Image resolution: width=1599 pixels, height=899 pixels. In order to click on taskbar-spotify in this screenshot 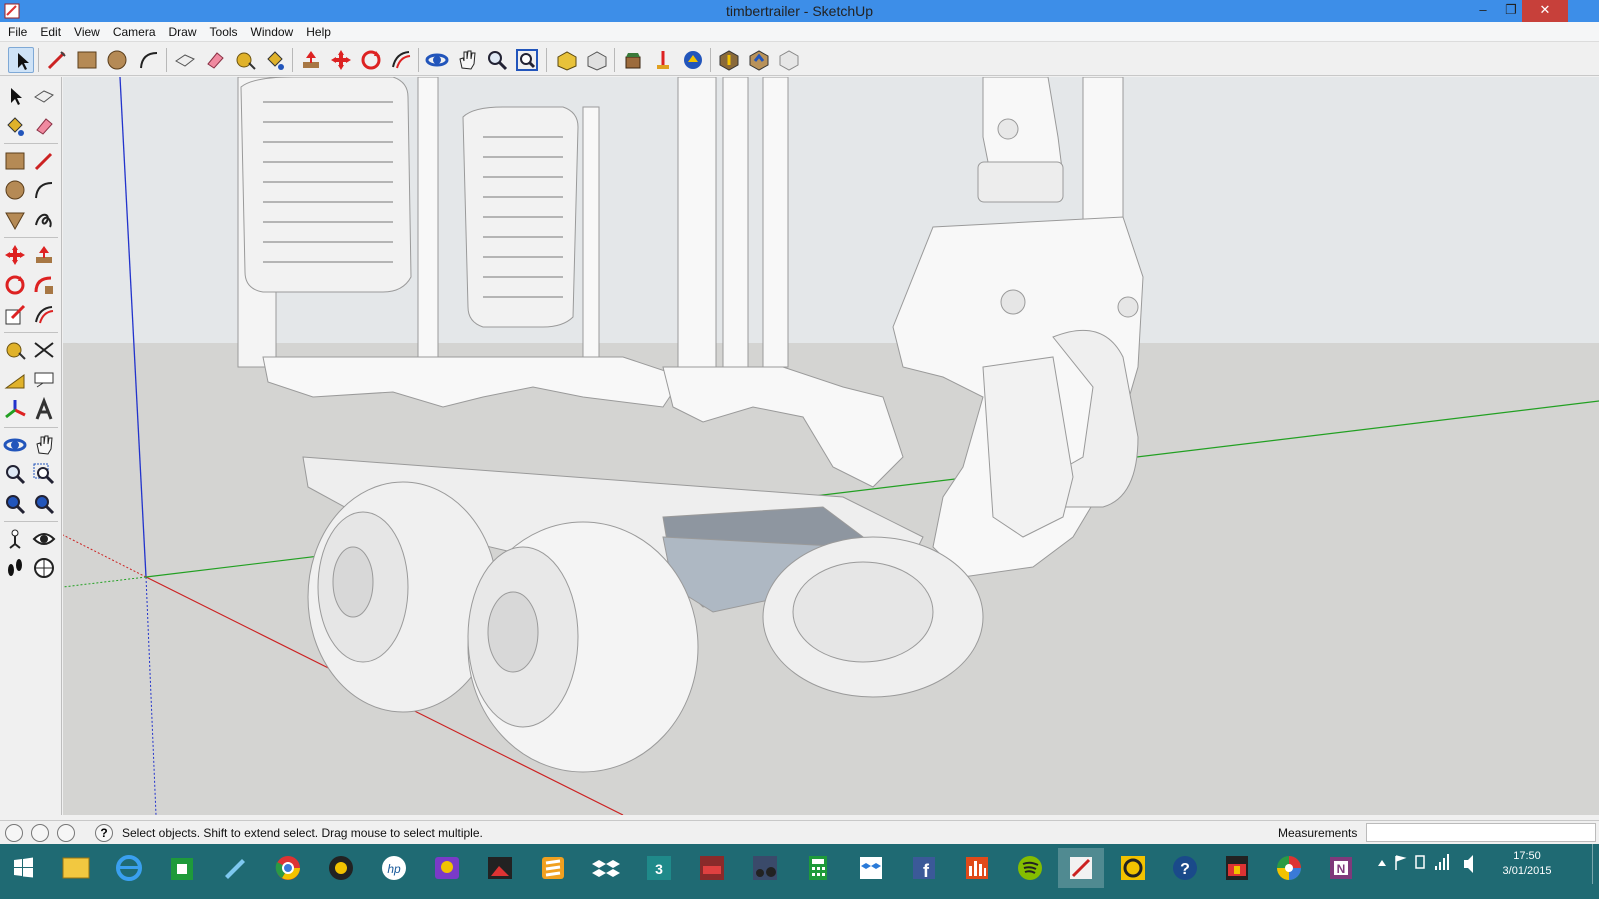, I will do `click(1030, 868)`.